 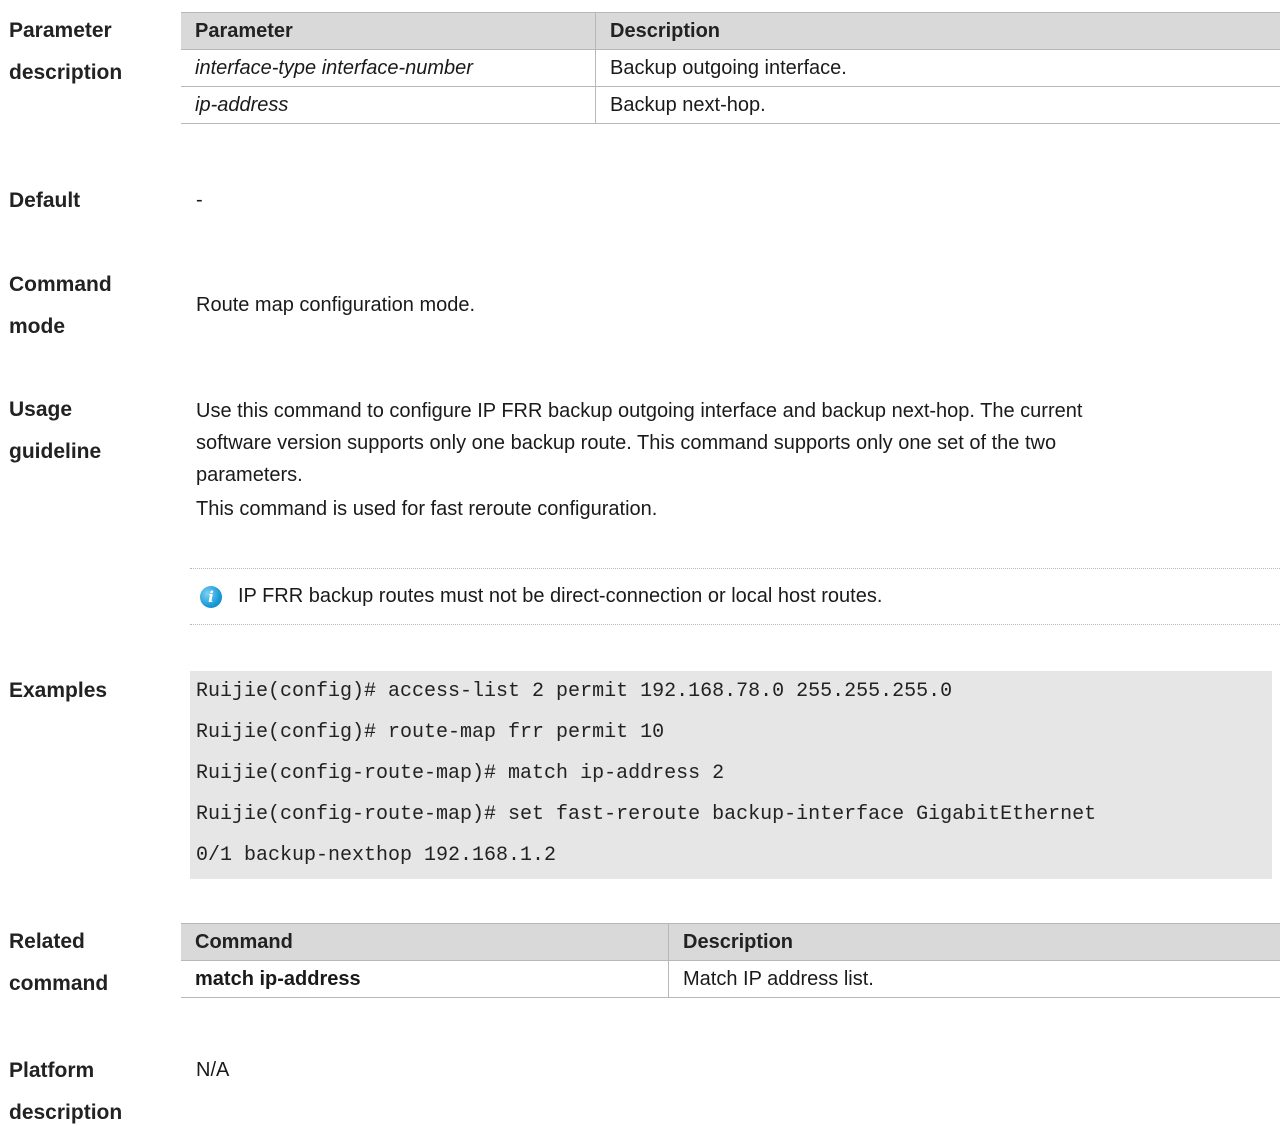 What do you see at coordinates (738, 305) in the screenshot?
I see `mode-value: Route map configuration mode.` at bounding box center [738, 305].